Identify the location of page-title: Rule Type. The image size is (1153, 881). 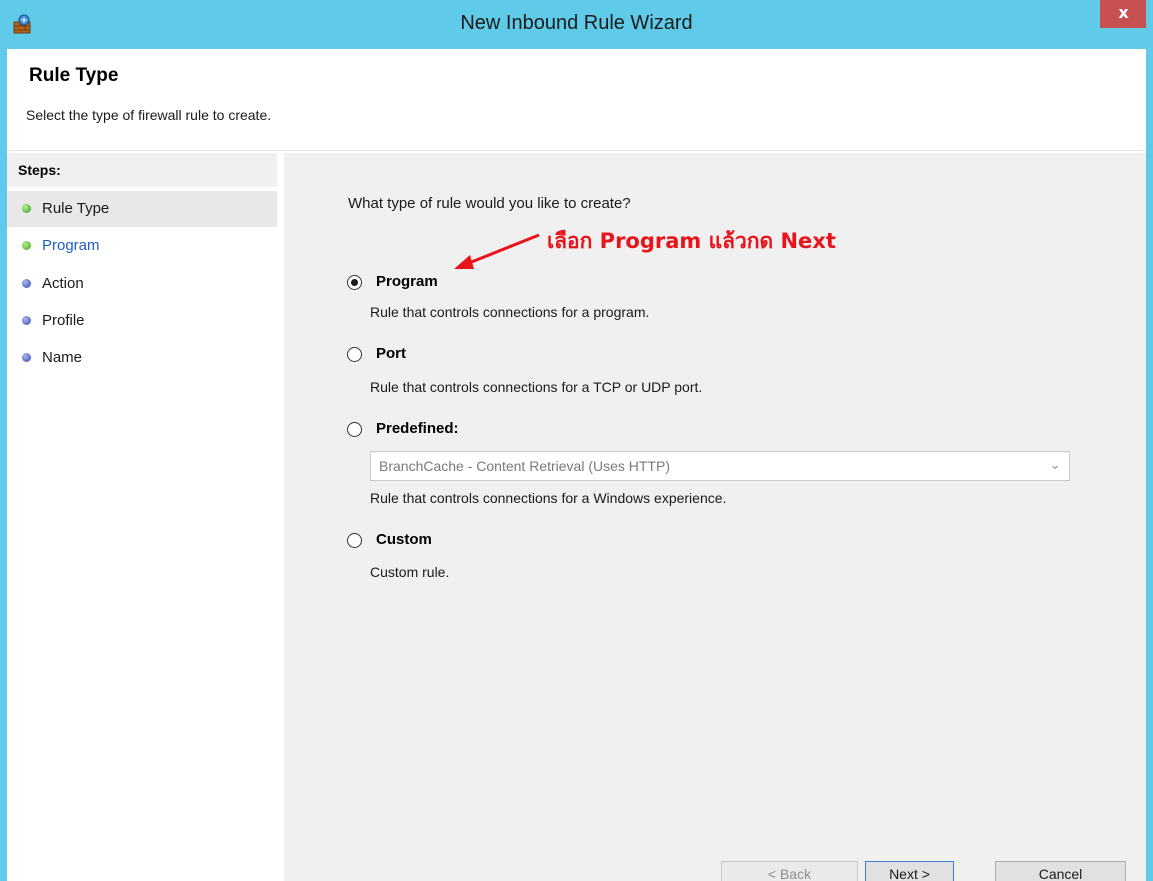
(74, 75).